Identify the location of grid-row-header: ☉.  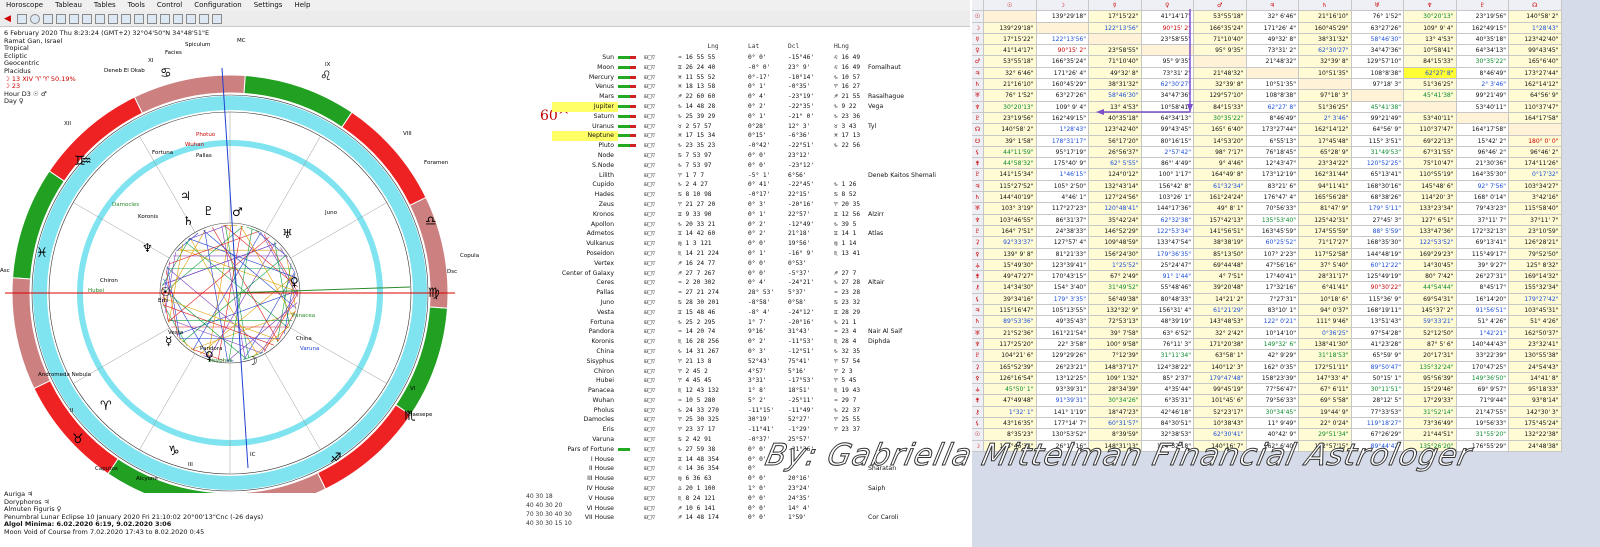
(978, 17).